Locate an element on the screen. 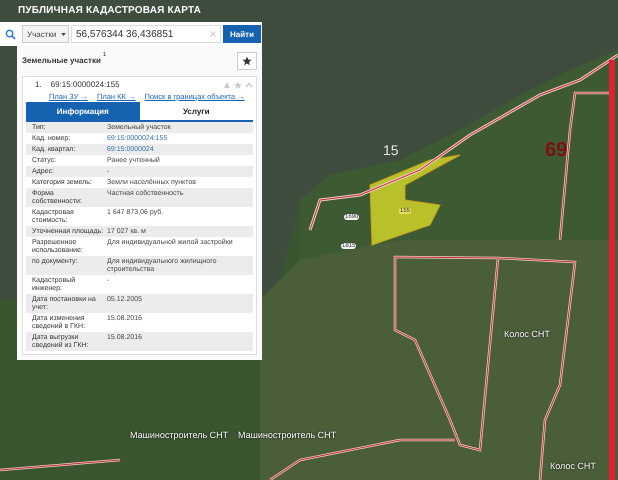 Image resolution: width=618 pixels, height=480 pixels. search-type-dropdown: Участки is located at coordinates (45, 34).